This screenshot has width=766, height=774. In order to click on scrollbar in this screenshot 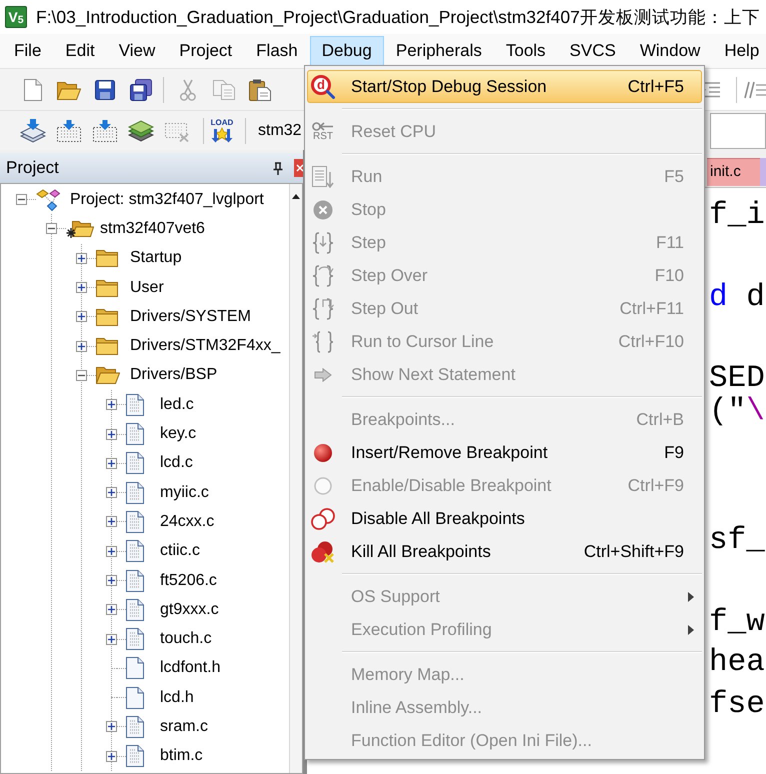, I will do `click(295, 478)`.